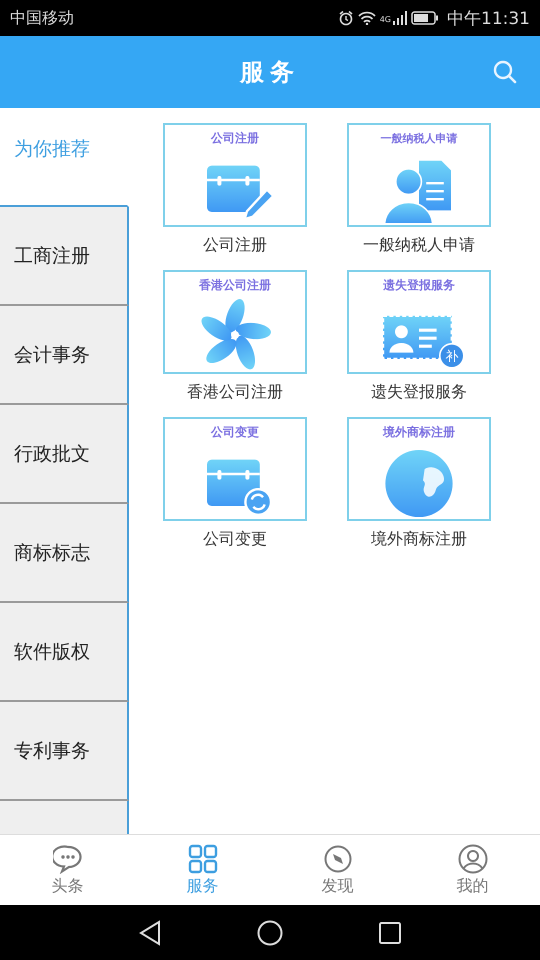 Image resolution: width=540 pixels, height=960 pixels. What do you see at coordinates (419, 245) in the screenshot?
I see `service-label: 一般纳税人申请` at bounding box center [419, 245].